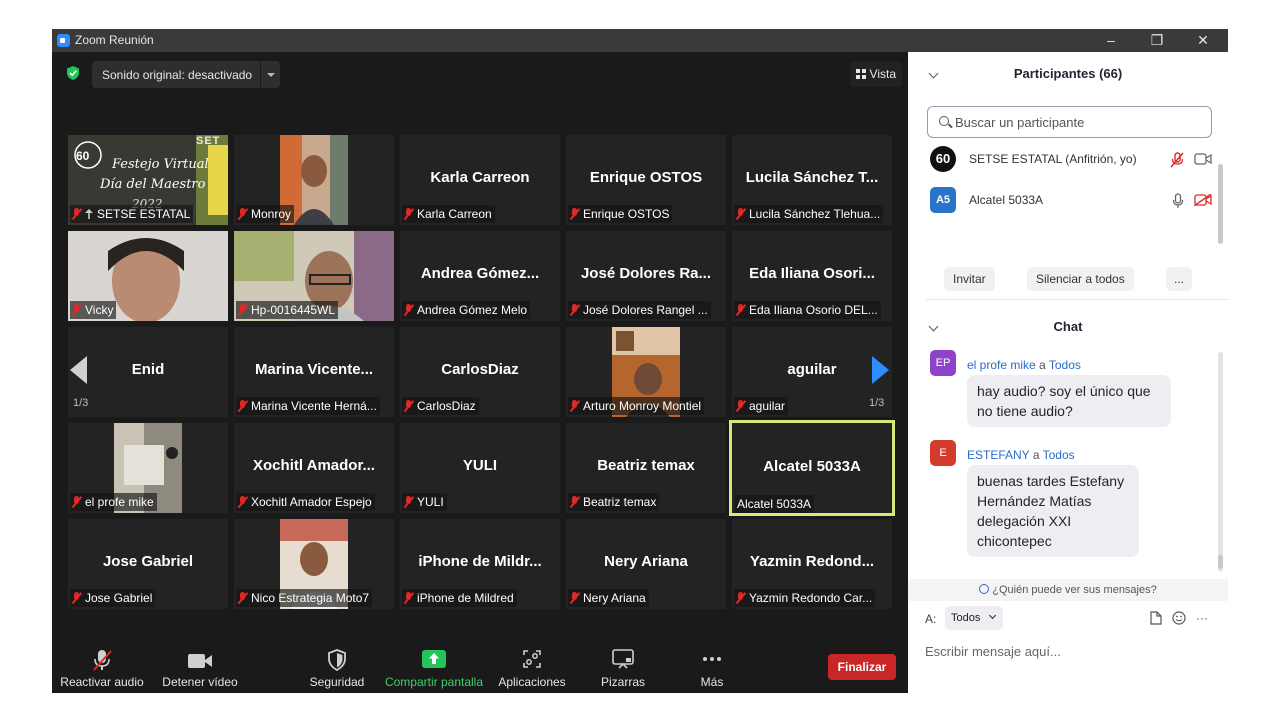  Describe the element at coordinates (931, 619) in the screenshot. I see `recipient-label: A:` at that location.